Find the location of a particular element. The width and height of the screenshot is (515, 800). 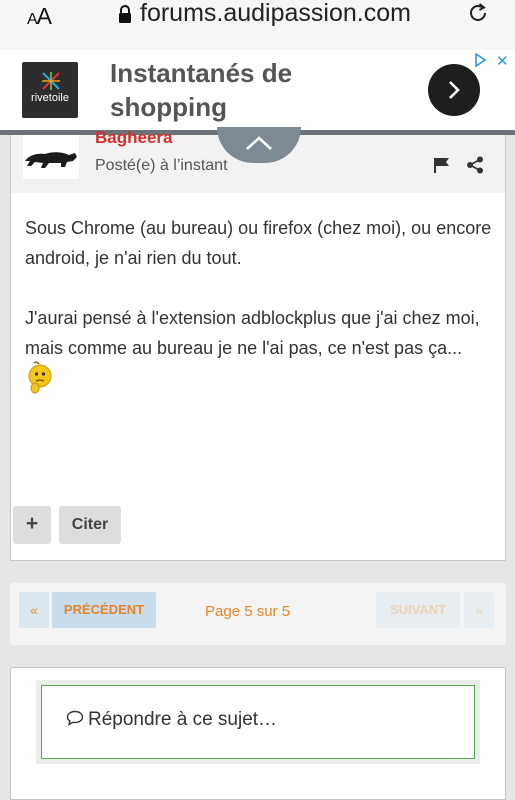

scroll-to-top-button is located at coordinates (259, 145).